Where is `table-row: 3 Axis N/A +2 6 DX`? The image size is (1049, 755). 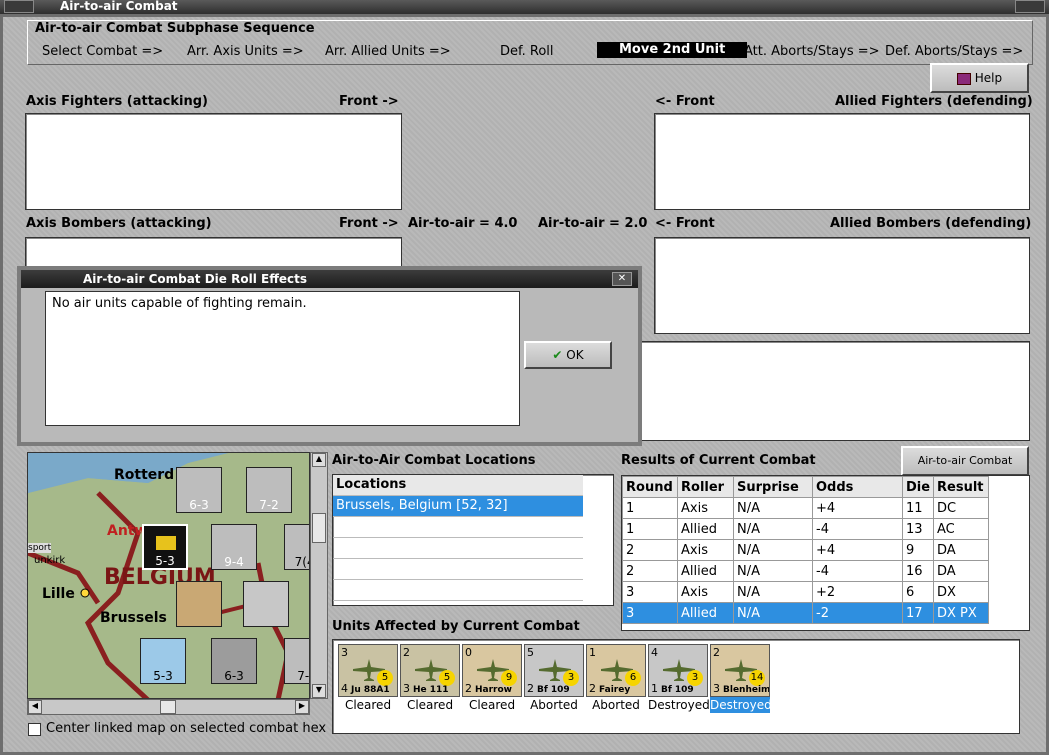
table-row: 3 Axis N/A +2 6 DX is located at coordinates (805, 592).